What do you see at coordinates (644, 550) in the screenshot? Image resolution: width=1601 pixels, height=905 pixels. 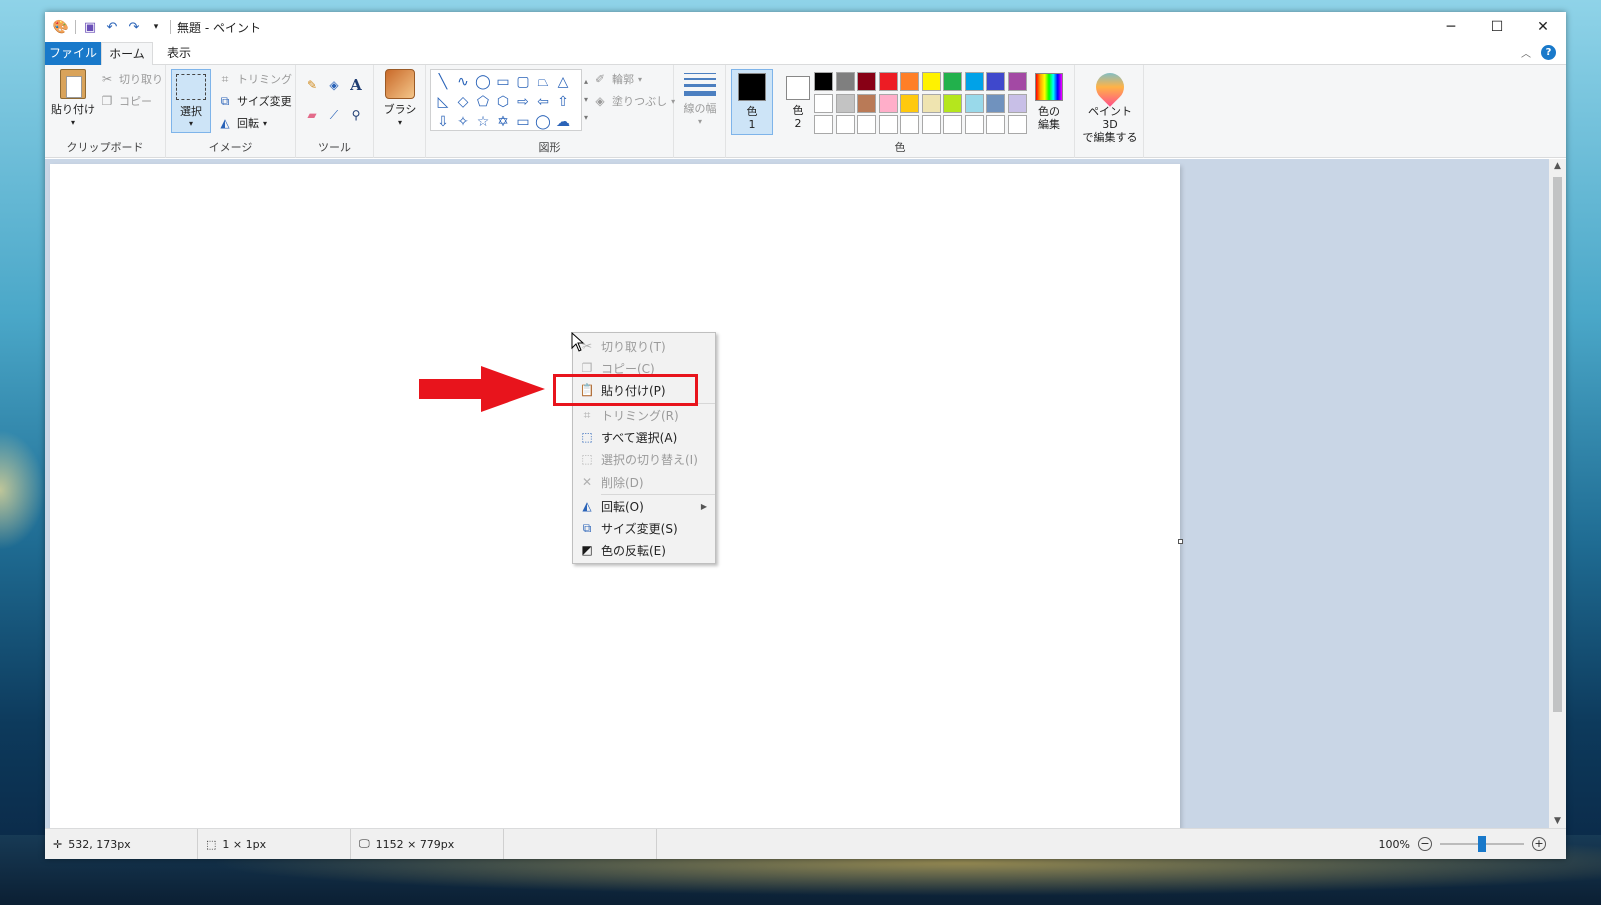 I see `menu-item-invert-color: ◩ 色の反転(E)` at bounding box center [644, 550].